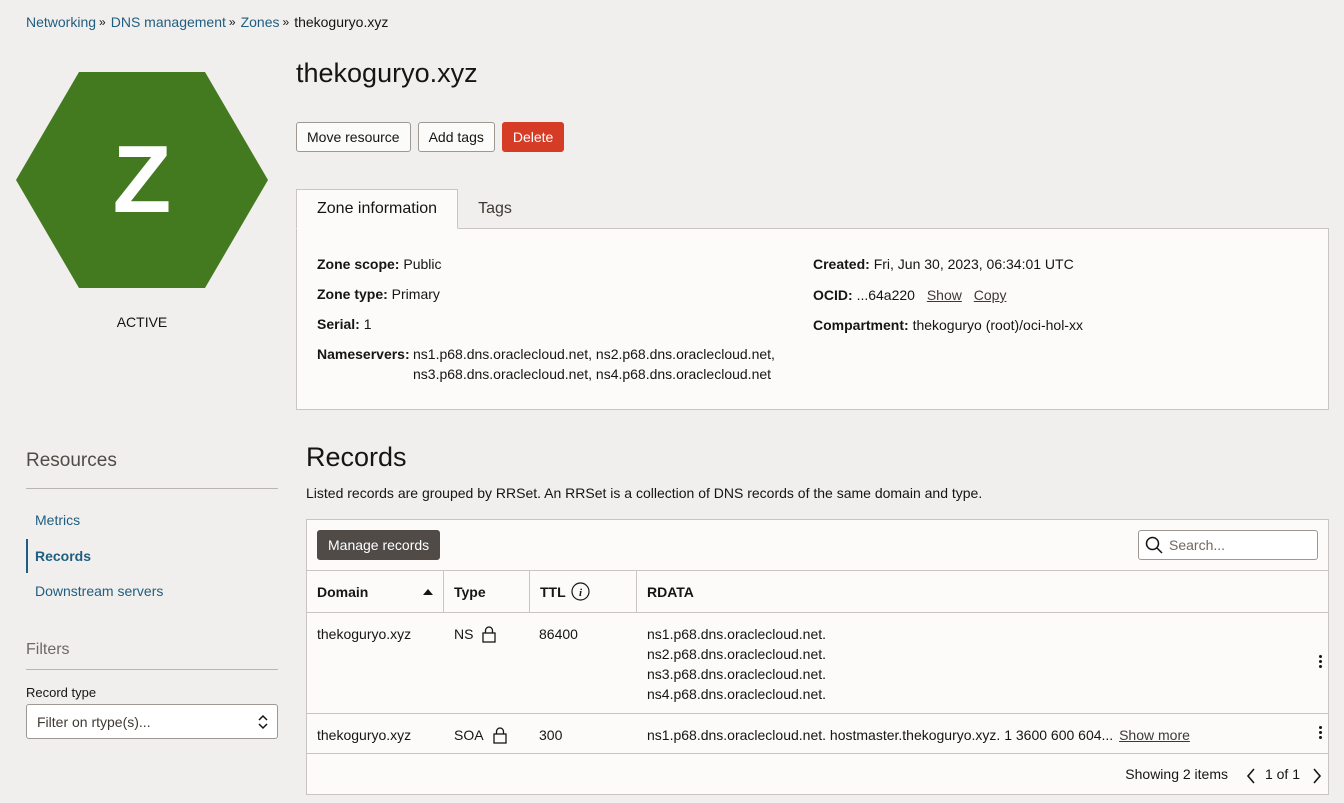  Describe the element at coordinates (841, 264) in the screenshot. I see `created-label: Created:` at that location.